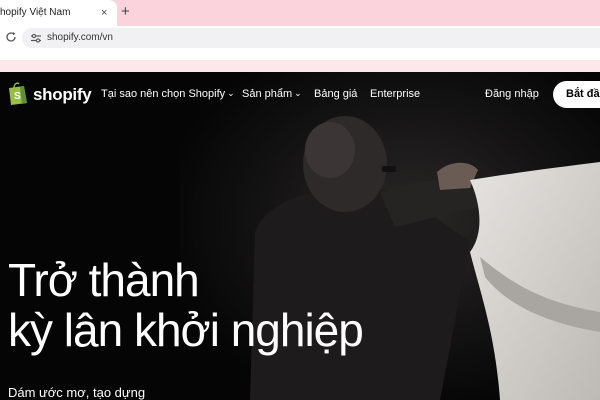 The image size is (600, 400). What do you see at coordinates (125, 12) in the screenshot?
I see `new-tab-button: +` at bounding box center [125, 12].